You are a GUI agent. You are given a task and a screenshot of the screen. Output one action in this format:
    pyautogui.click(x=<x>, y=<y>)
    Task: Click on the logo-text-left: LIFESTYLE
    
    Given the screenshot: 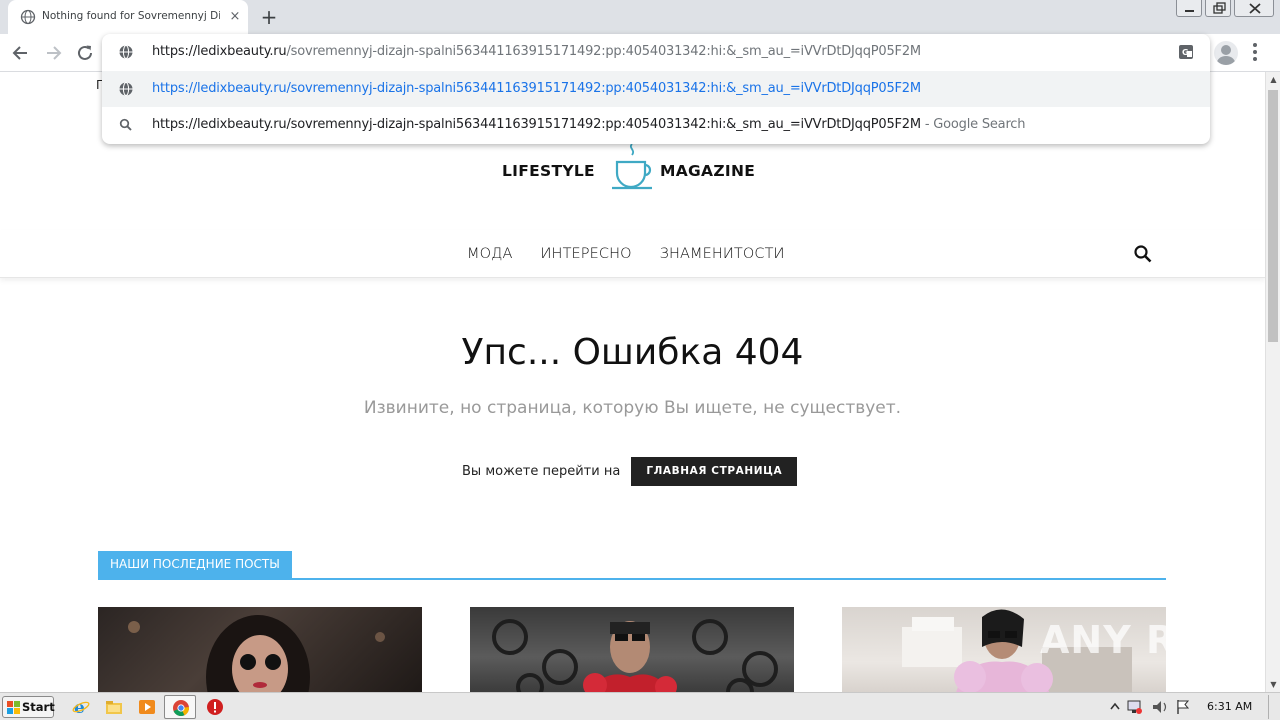 What is the action you would take?
    pyautogui.click(x=548, y=171)
    